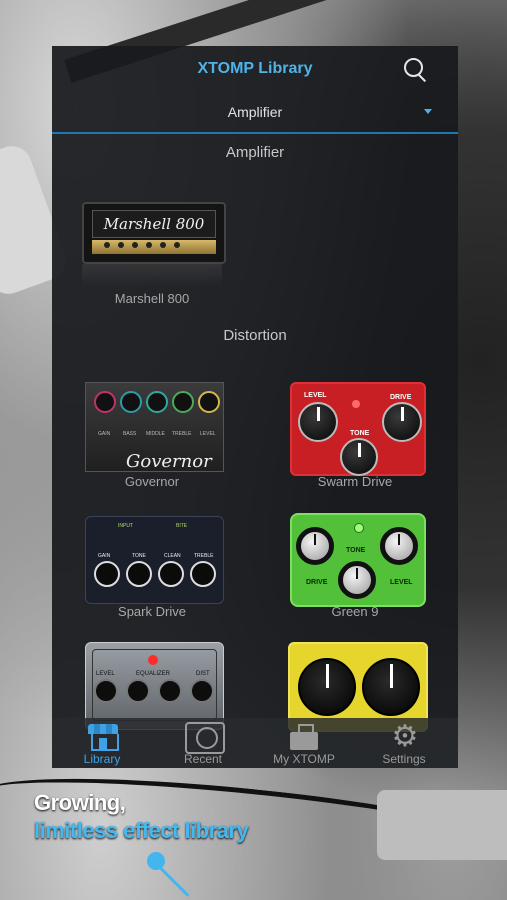  Describe the element at coordinates (152, 298) in the screenshot. I see `item-label-marshell-800: Marshell 800` at that location.